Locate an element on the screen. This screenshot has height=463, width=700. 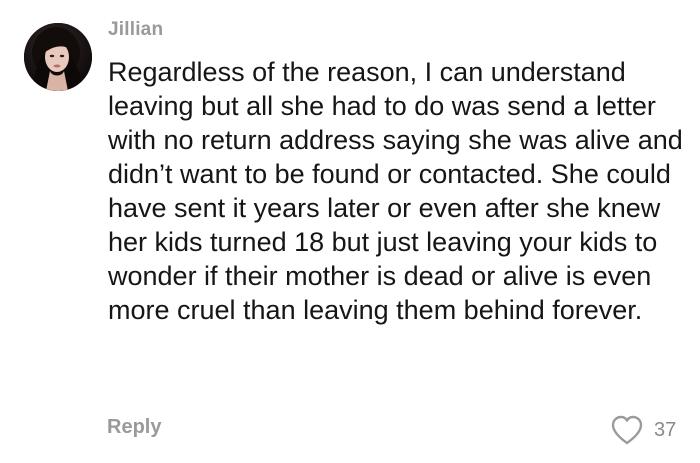
avatar is located at coordinates (58, 57).